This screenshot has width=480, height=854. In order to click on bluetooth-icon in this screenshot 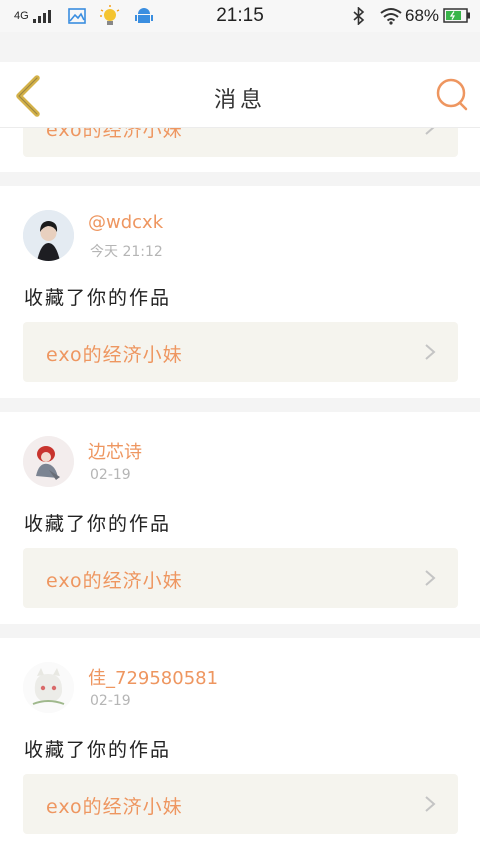, I will do `click(359, 16)`.